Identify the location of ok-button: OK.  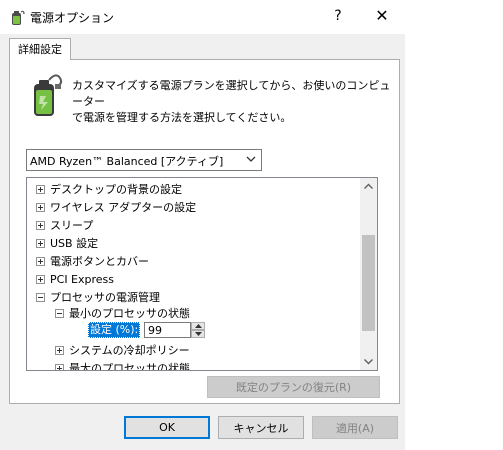
(167, 427).